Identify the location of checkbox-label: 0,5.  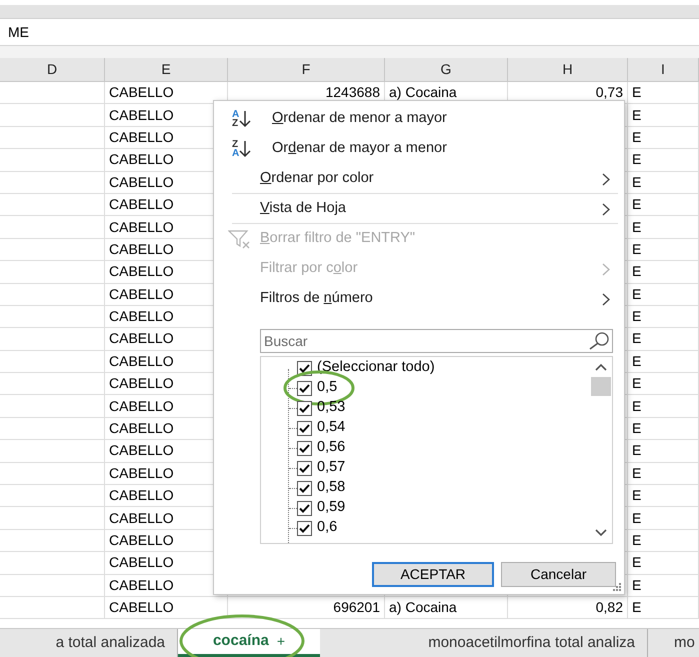
(327, 388).